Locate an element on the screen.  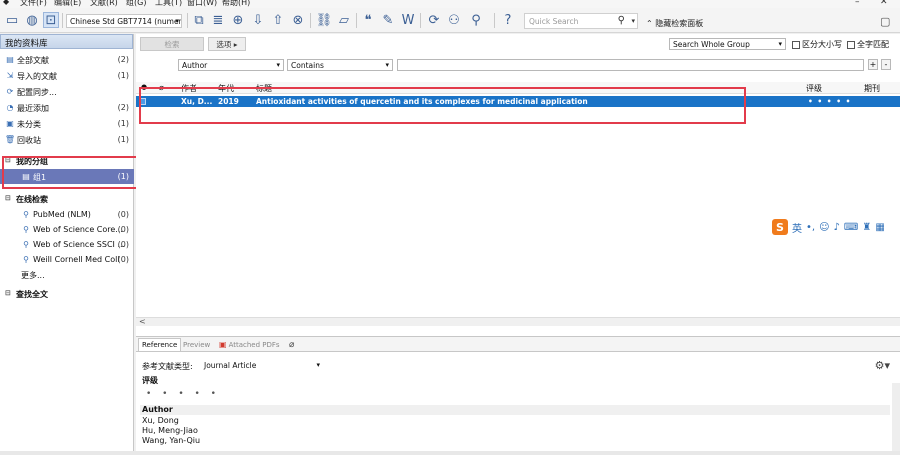
search-icon: ⚲ is located at coordinates (621, 20).